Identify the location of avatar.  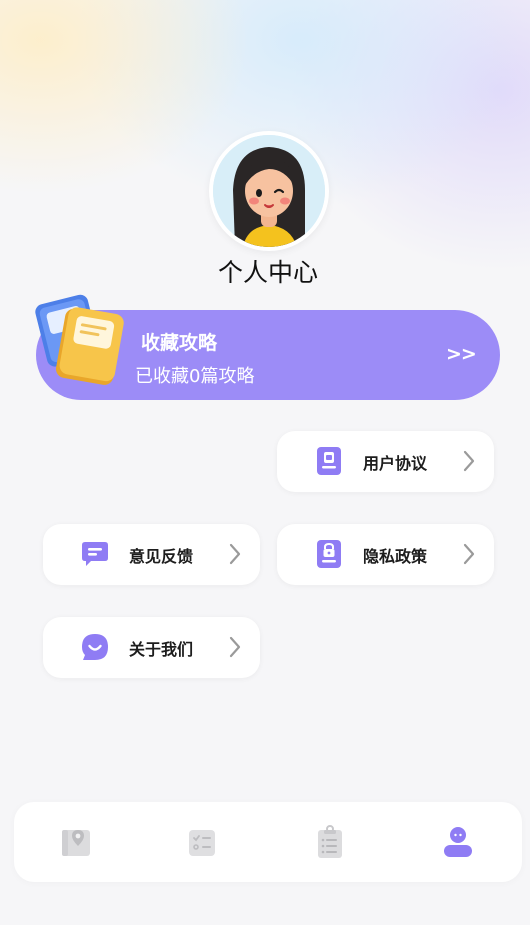
(269, 191).